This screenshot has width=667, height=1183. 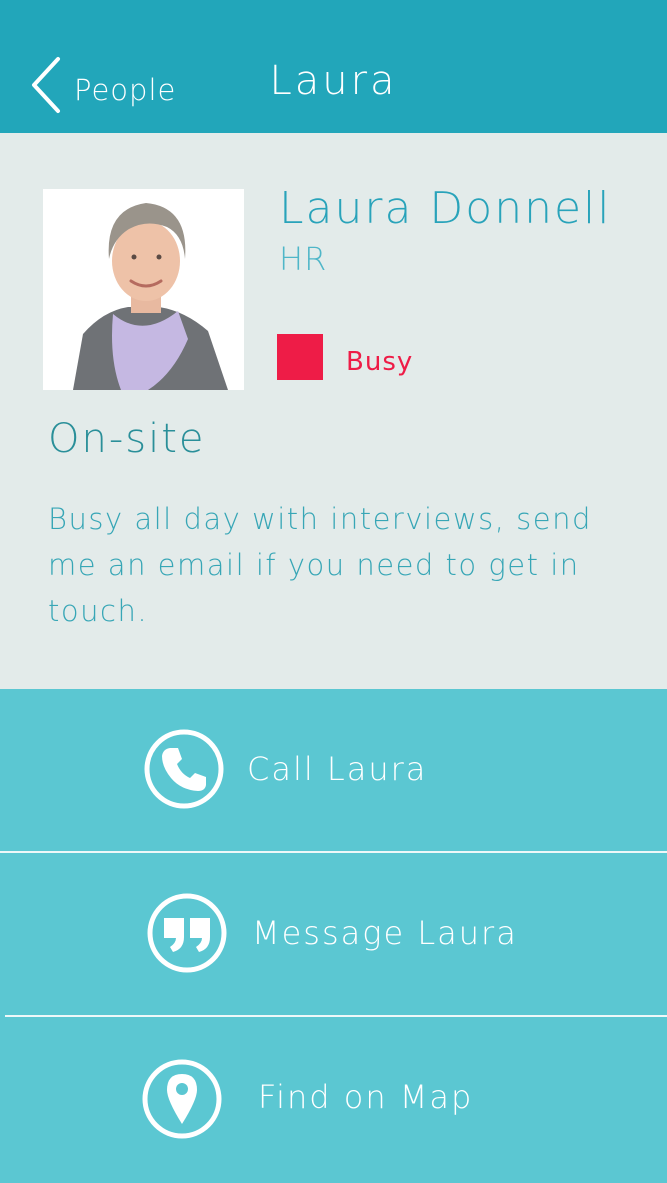 What do you see at coordinates (366, 1097) in the screenshot?
I see `find-on-map-label: Find on Map` at bounding box center [366, 1097].